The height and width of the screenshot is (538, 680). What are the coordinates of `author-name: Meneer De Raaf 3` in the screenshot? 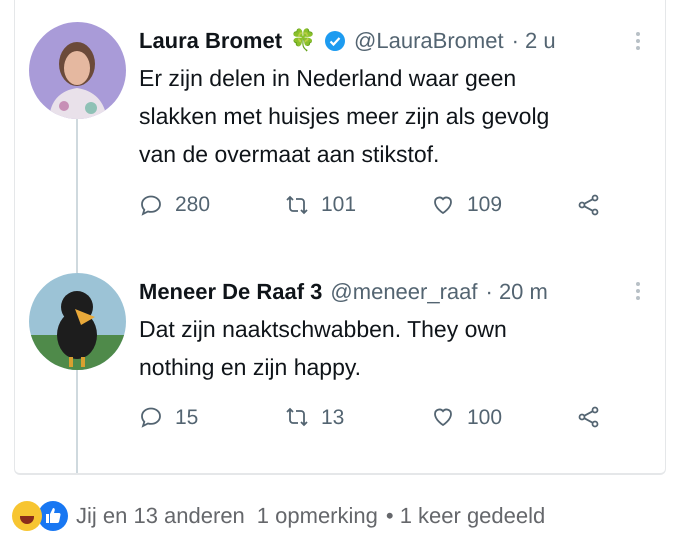 It's located at (230, 291).